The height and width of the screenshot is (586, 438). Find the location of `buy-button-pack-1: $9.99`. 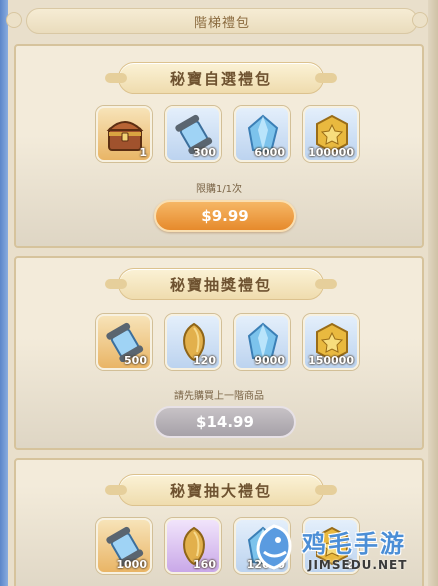

buy-button-pack-1: $9.99 is located at coordinates (225, 216).